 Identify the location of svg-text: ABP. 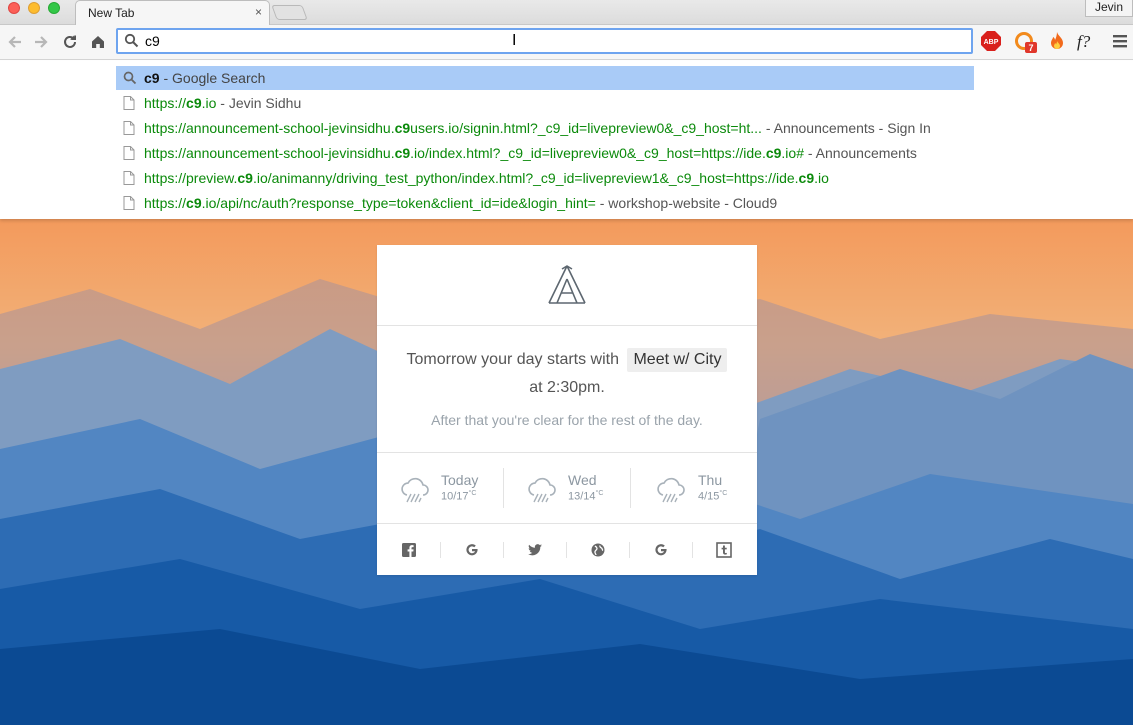
(991, 42).